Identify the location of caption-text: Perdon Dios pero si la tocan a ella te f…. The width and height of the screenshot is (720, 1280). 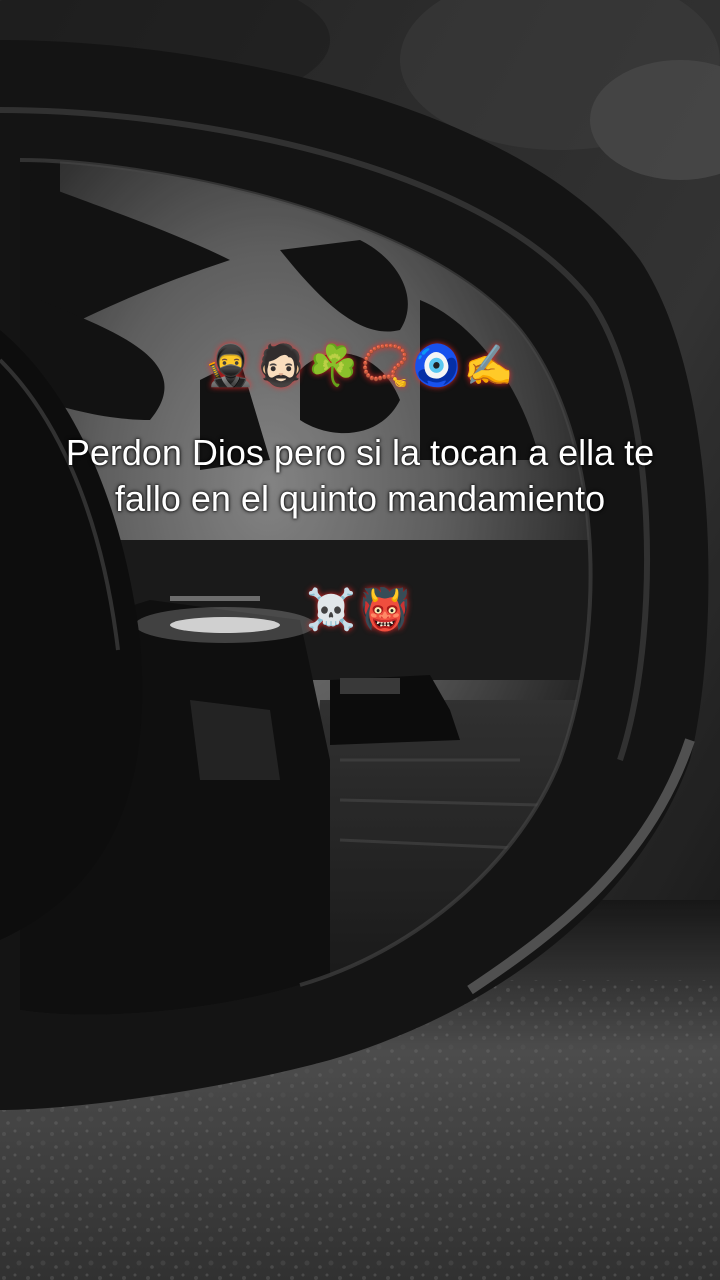
(360, 475).